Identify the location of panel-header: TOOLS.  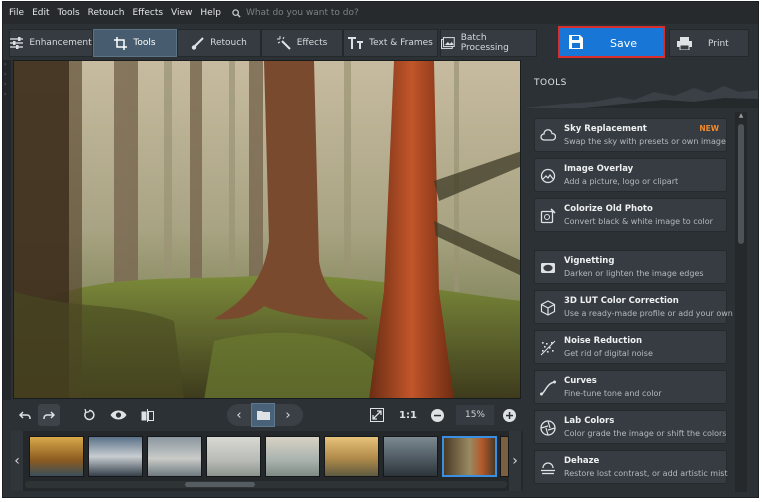
(641, 84).